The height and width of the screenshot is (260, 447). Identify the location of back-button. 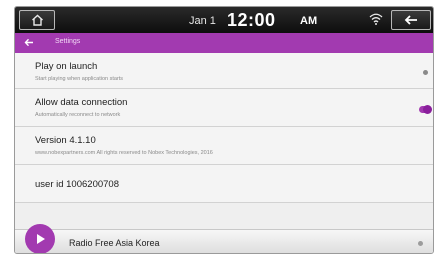
(411, 20).